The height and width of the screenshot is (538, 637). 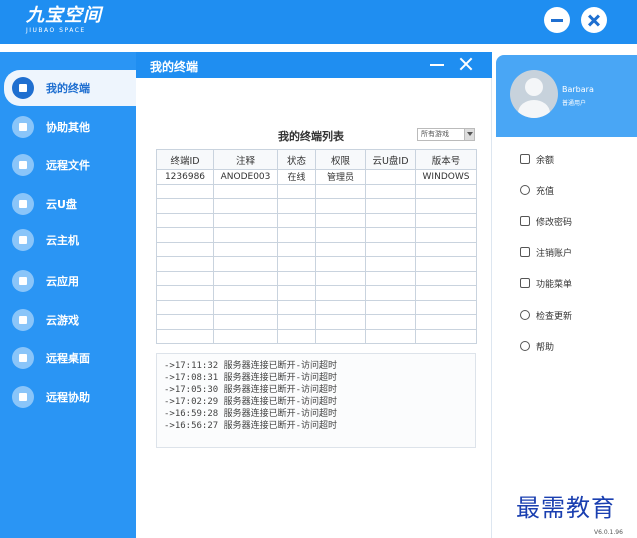 I want to click on usb-icon, so click(x=23, y=204).